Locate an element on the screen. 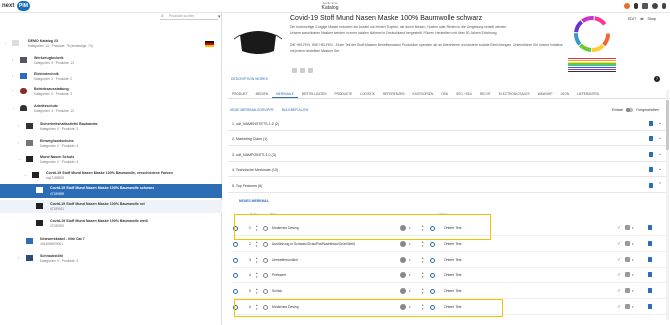 The width and height of the screenshot is (670, 325). edit-button: EDIT is located at coordinates (632, 19).